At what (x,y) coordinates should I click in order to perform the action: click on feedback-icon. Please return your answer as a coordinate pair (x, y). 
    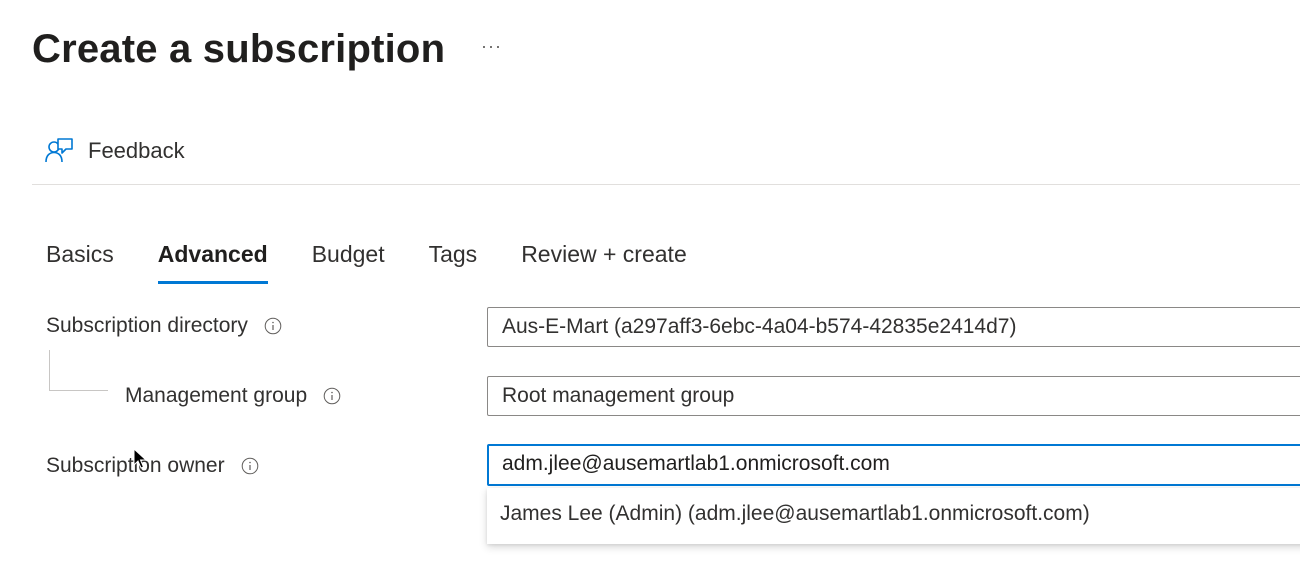
    Looking at the image, I should click on (59, 150).